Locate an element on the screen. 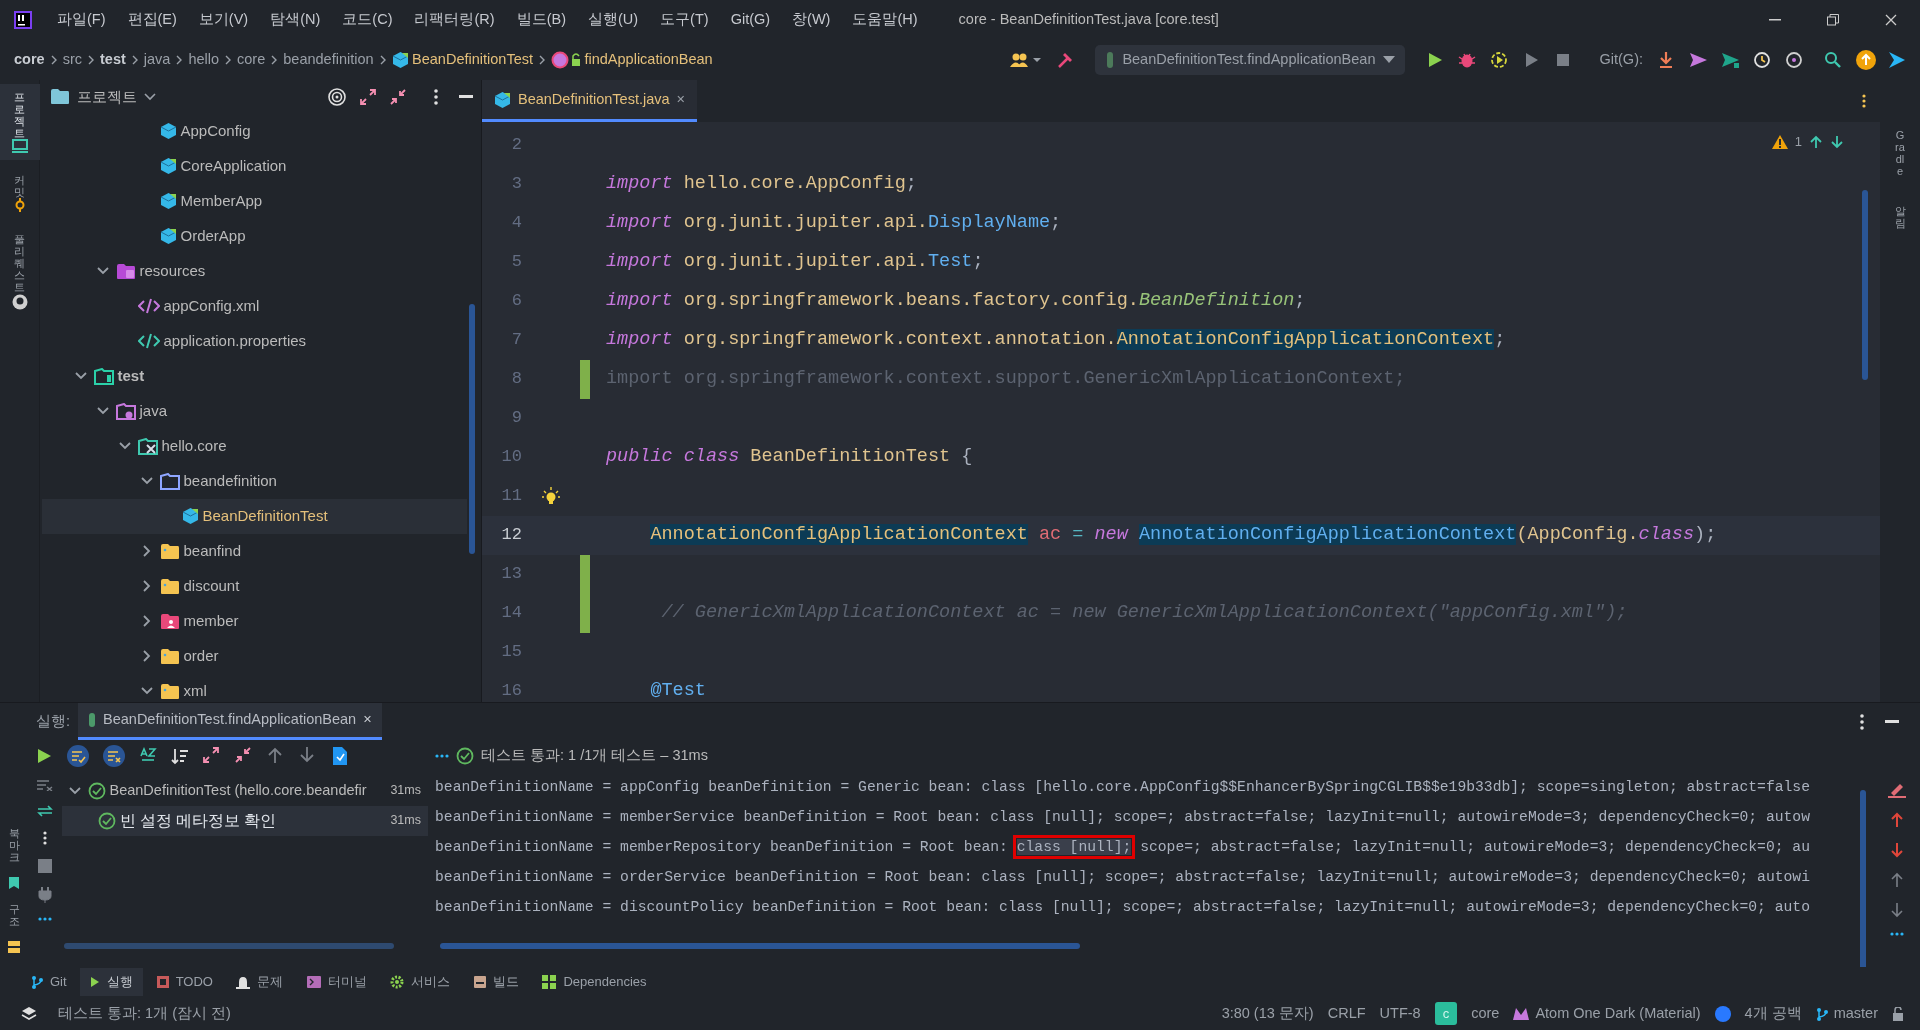 The image size is (1920, 1030). plug-icon is located at coordinates (45, 895).